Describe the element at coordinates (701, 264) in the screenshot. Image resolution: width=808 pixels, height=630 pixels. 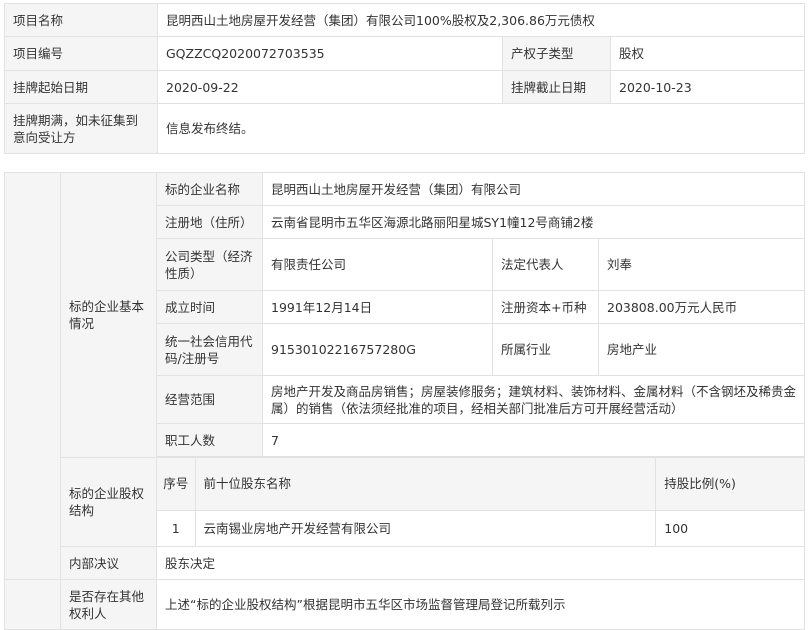
I see `legal-rep-value: 刘奉` at that location.